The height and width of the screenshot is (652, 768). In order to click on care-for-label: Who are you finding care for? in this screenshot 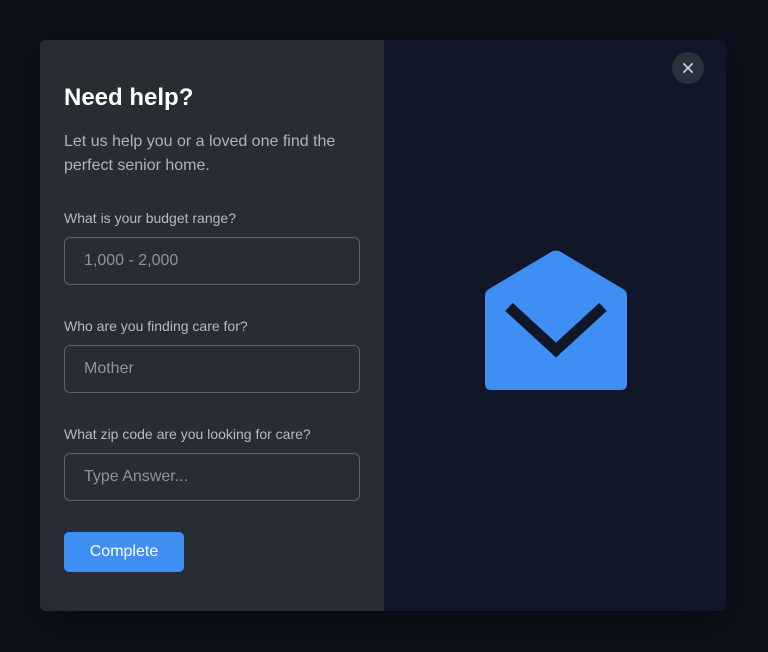, I will do `click(156, 326)`.